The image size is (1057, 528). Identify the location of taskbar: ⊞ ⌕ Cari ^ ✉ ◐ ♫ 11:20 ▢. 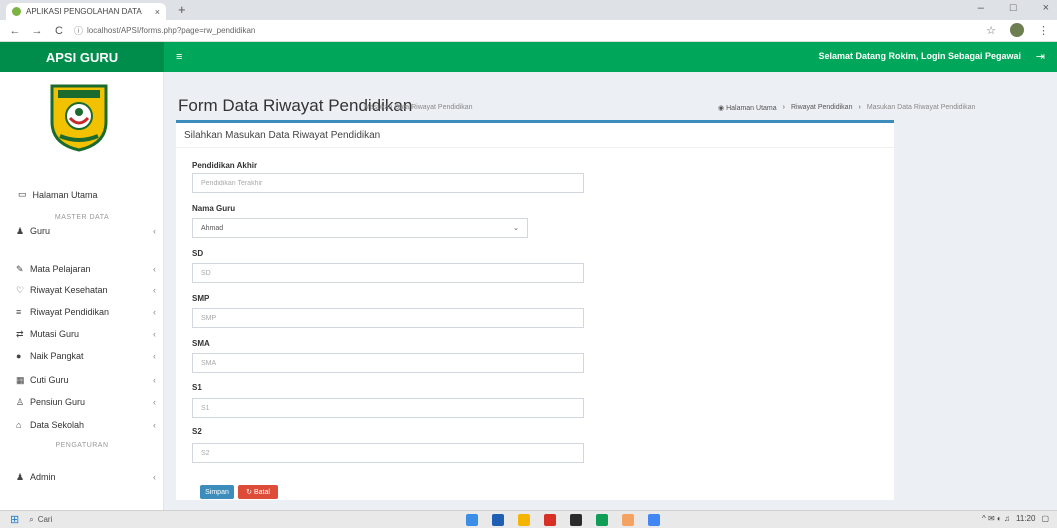
(528, 519).